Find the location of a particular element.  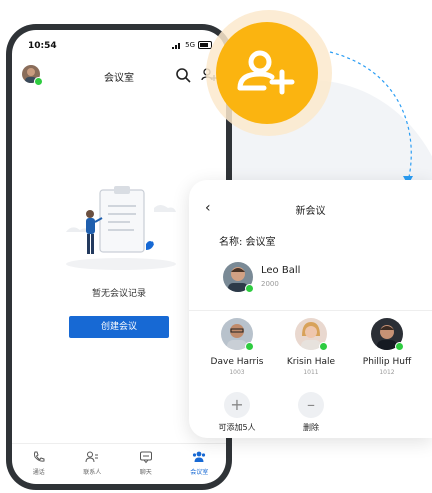

add-user-badge is located at coordinates (267, 73).